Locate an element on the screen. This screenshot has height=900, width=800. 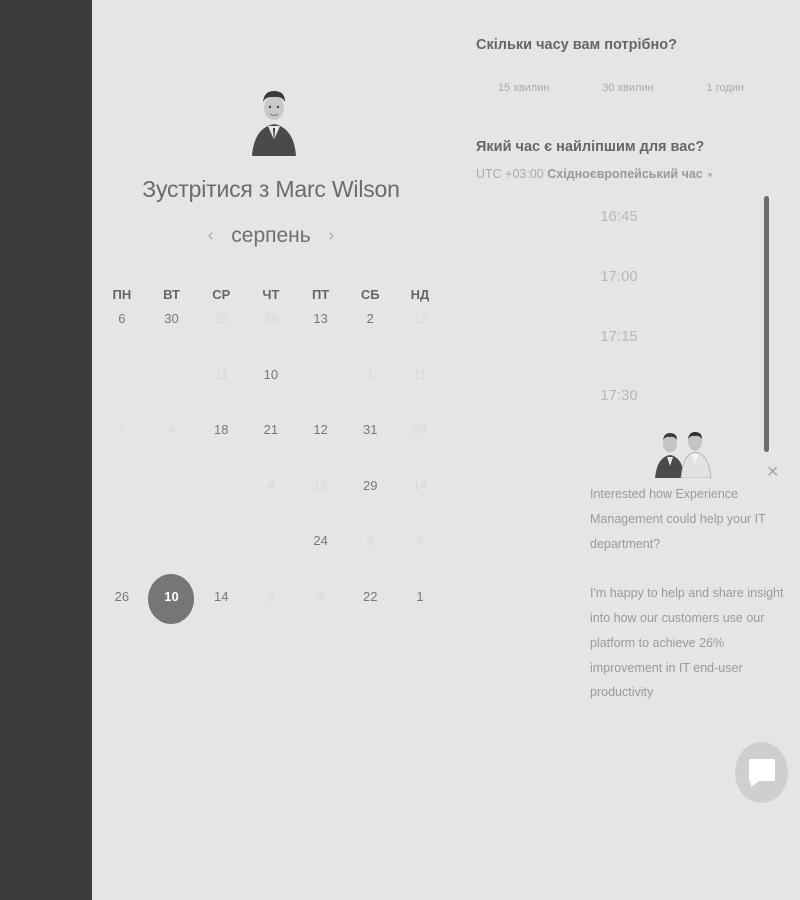
duration-option: 1 годин is located at coordinates (725, 88).